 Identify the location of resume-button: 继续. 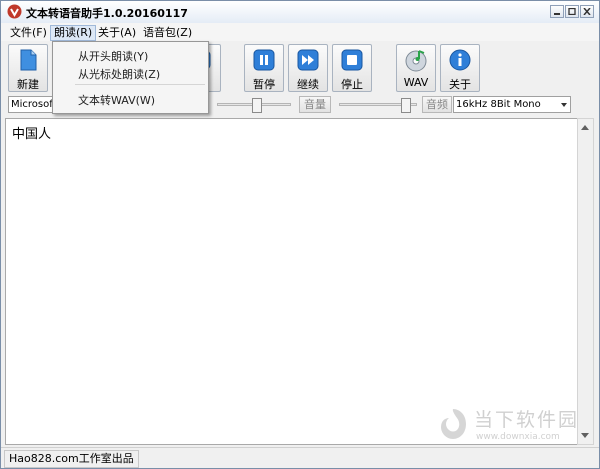
(308, 68).